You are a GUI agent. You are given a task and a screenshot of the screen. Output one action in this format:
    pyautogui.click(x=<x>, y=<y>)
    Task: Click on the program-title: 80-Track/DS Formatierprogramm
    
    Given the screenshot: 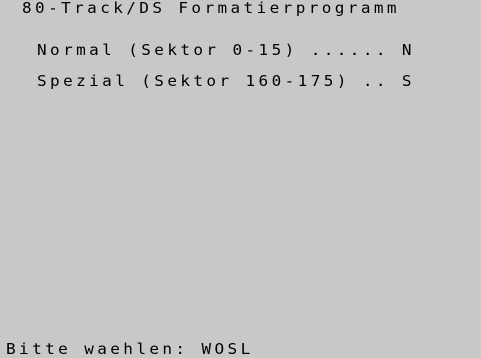 What is the action you would take?
    pyautogui.click(x=211, y=8)
    